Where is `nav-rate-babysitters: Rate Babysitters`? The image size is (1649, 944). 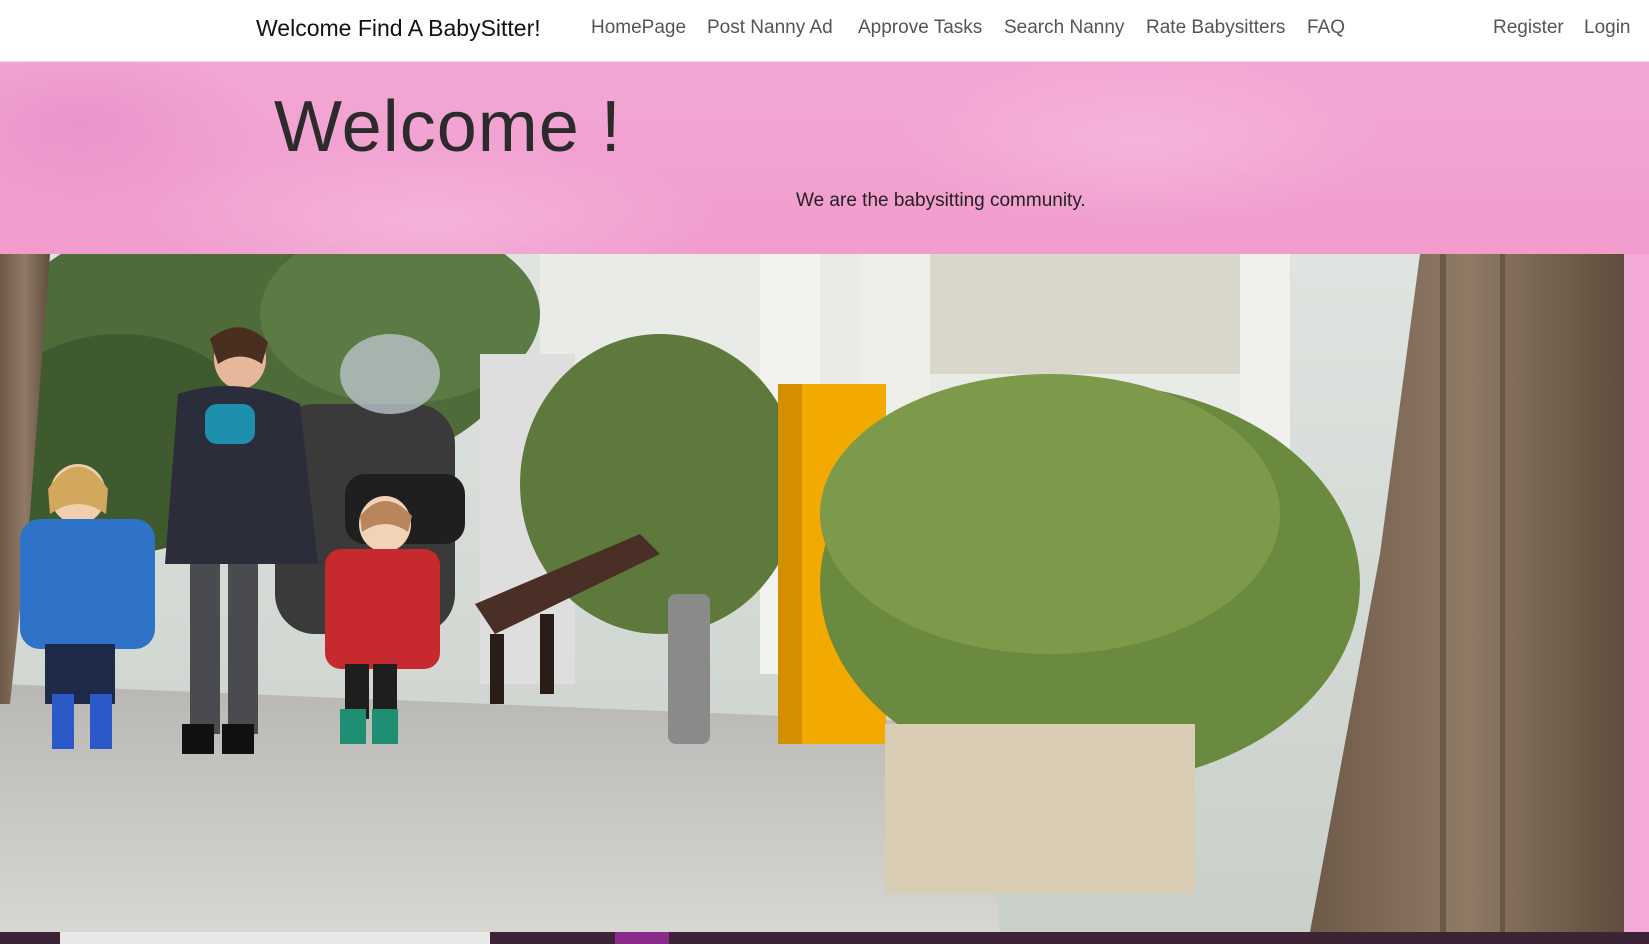 nav-rate-babysitters: Rate Babysitters is located at coordinates (1215, 28).